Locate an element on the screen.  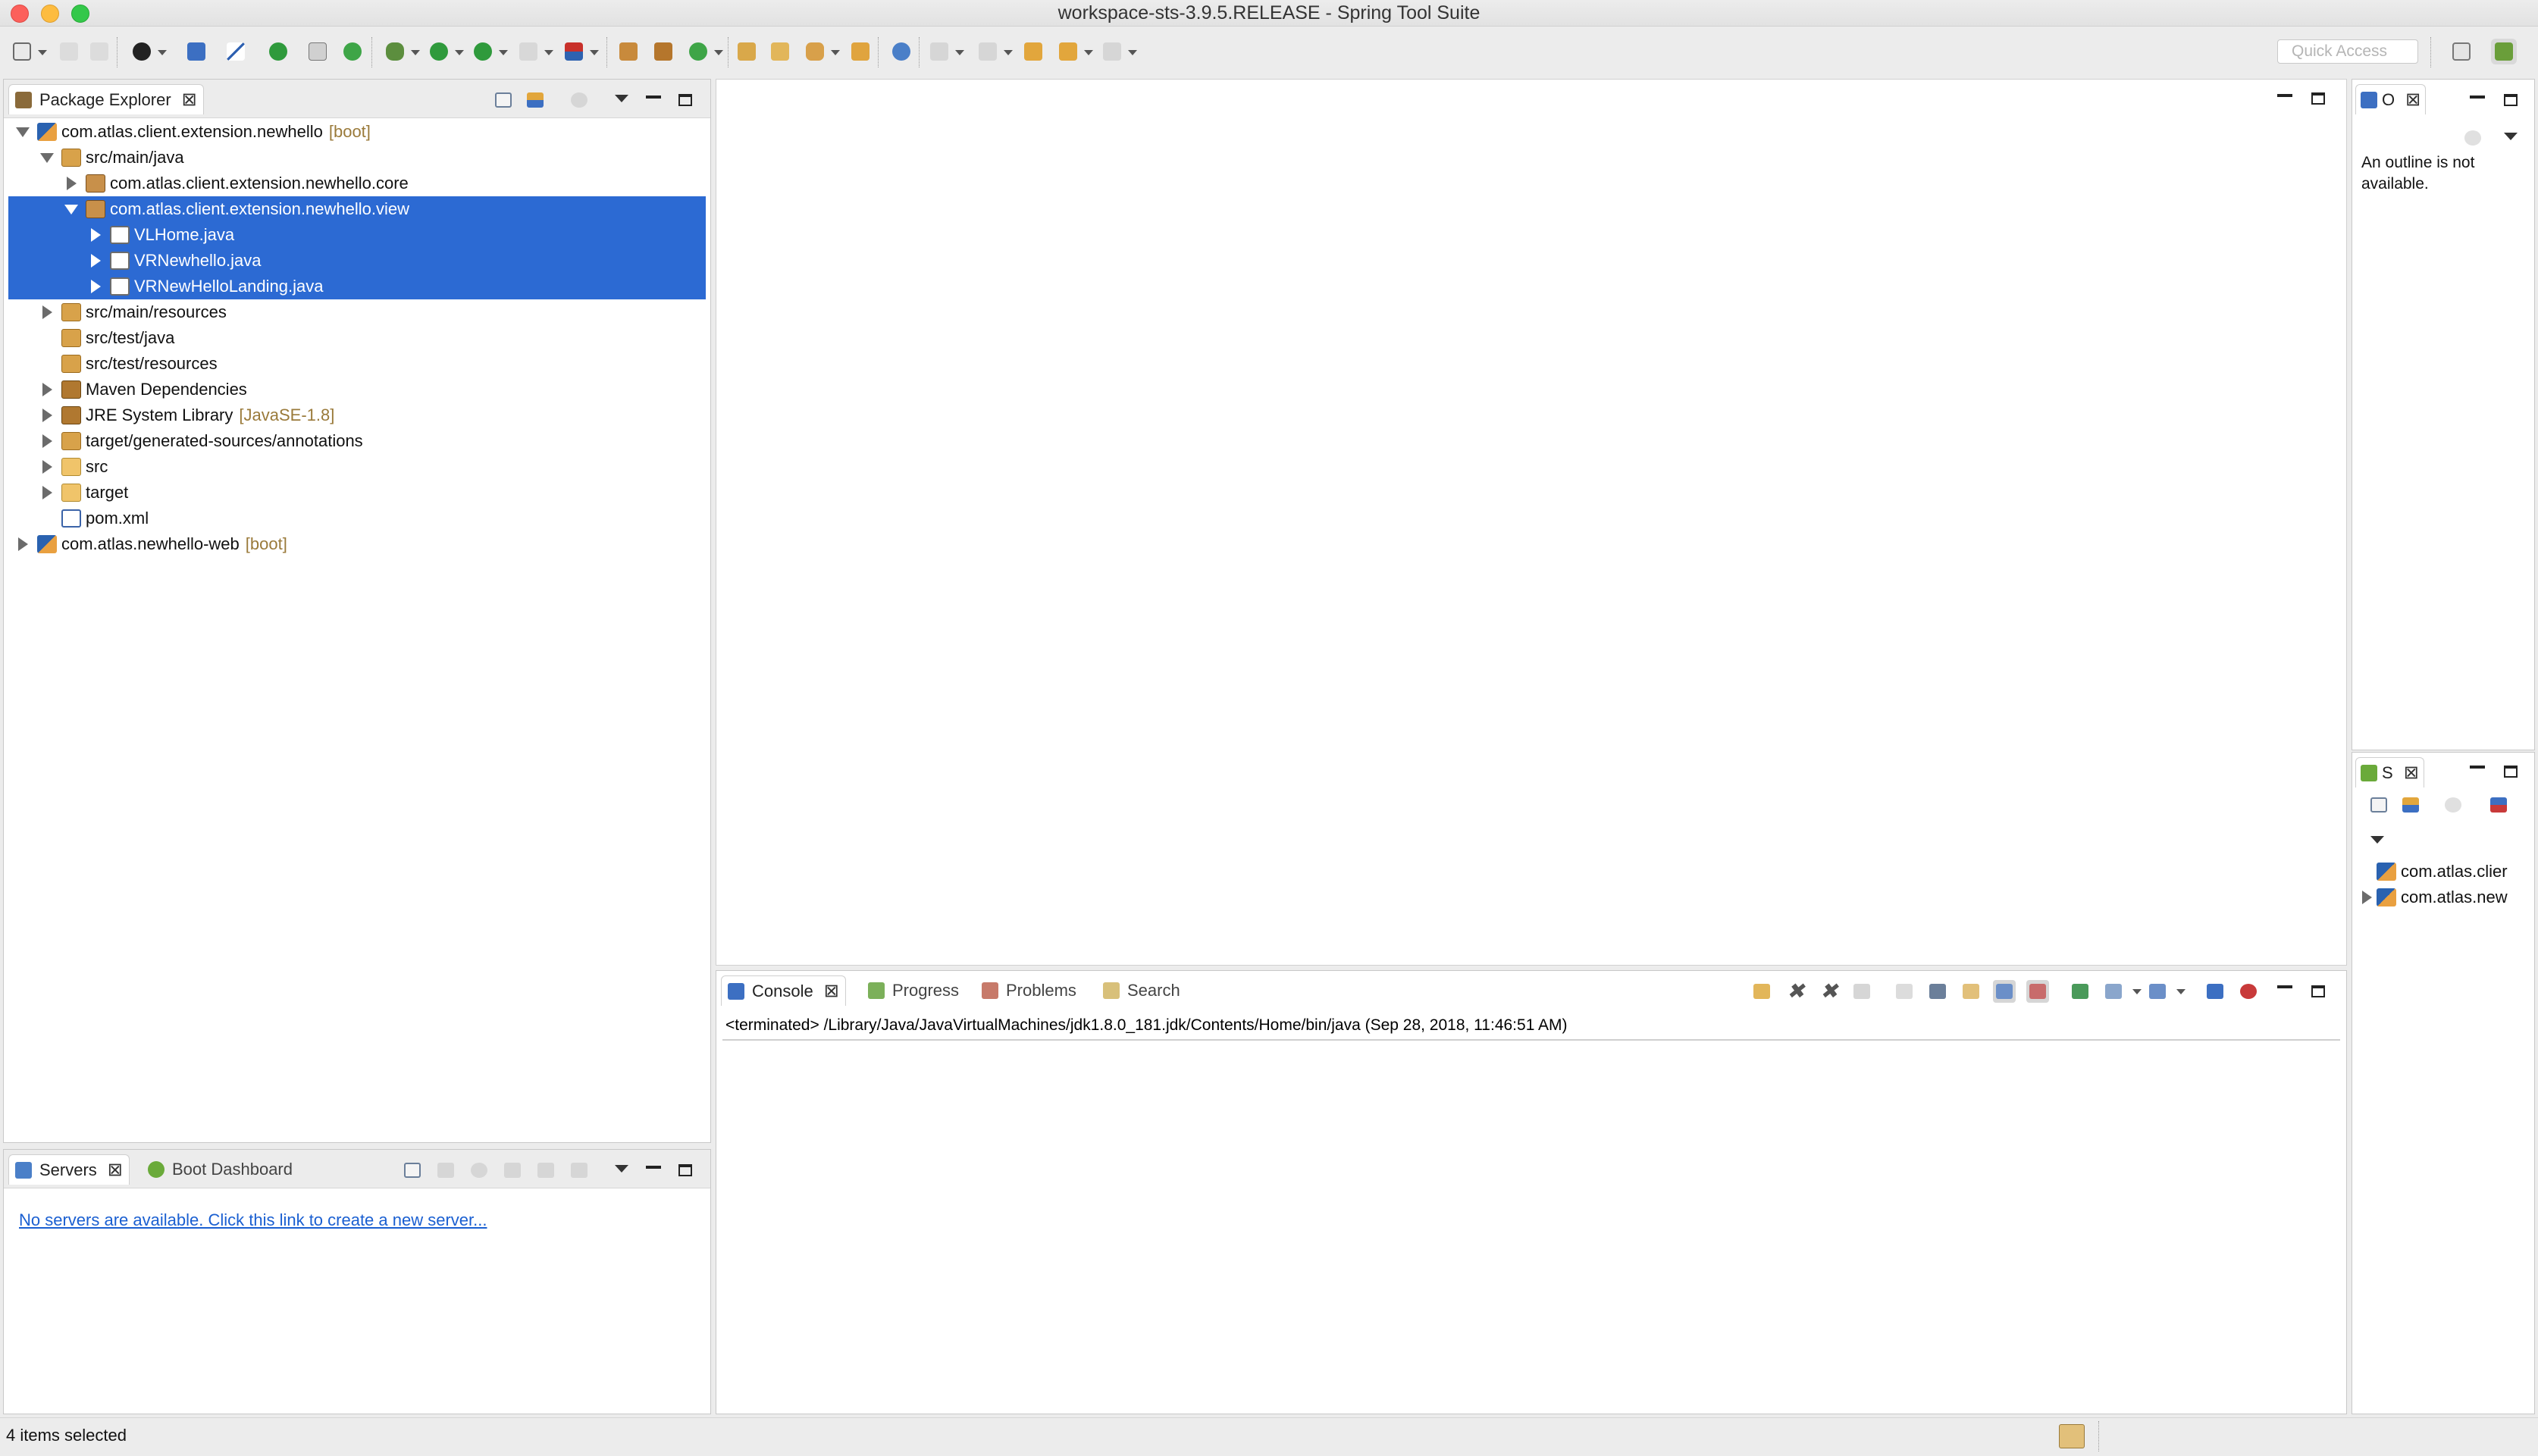
focus-icon is located at coordinates (2472, 138).